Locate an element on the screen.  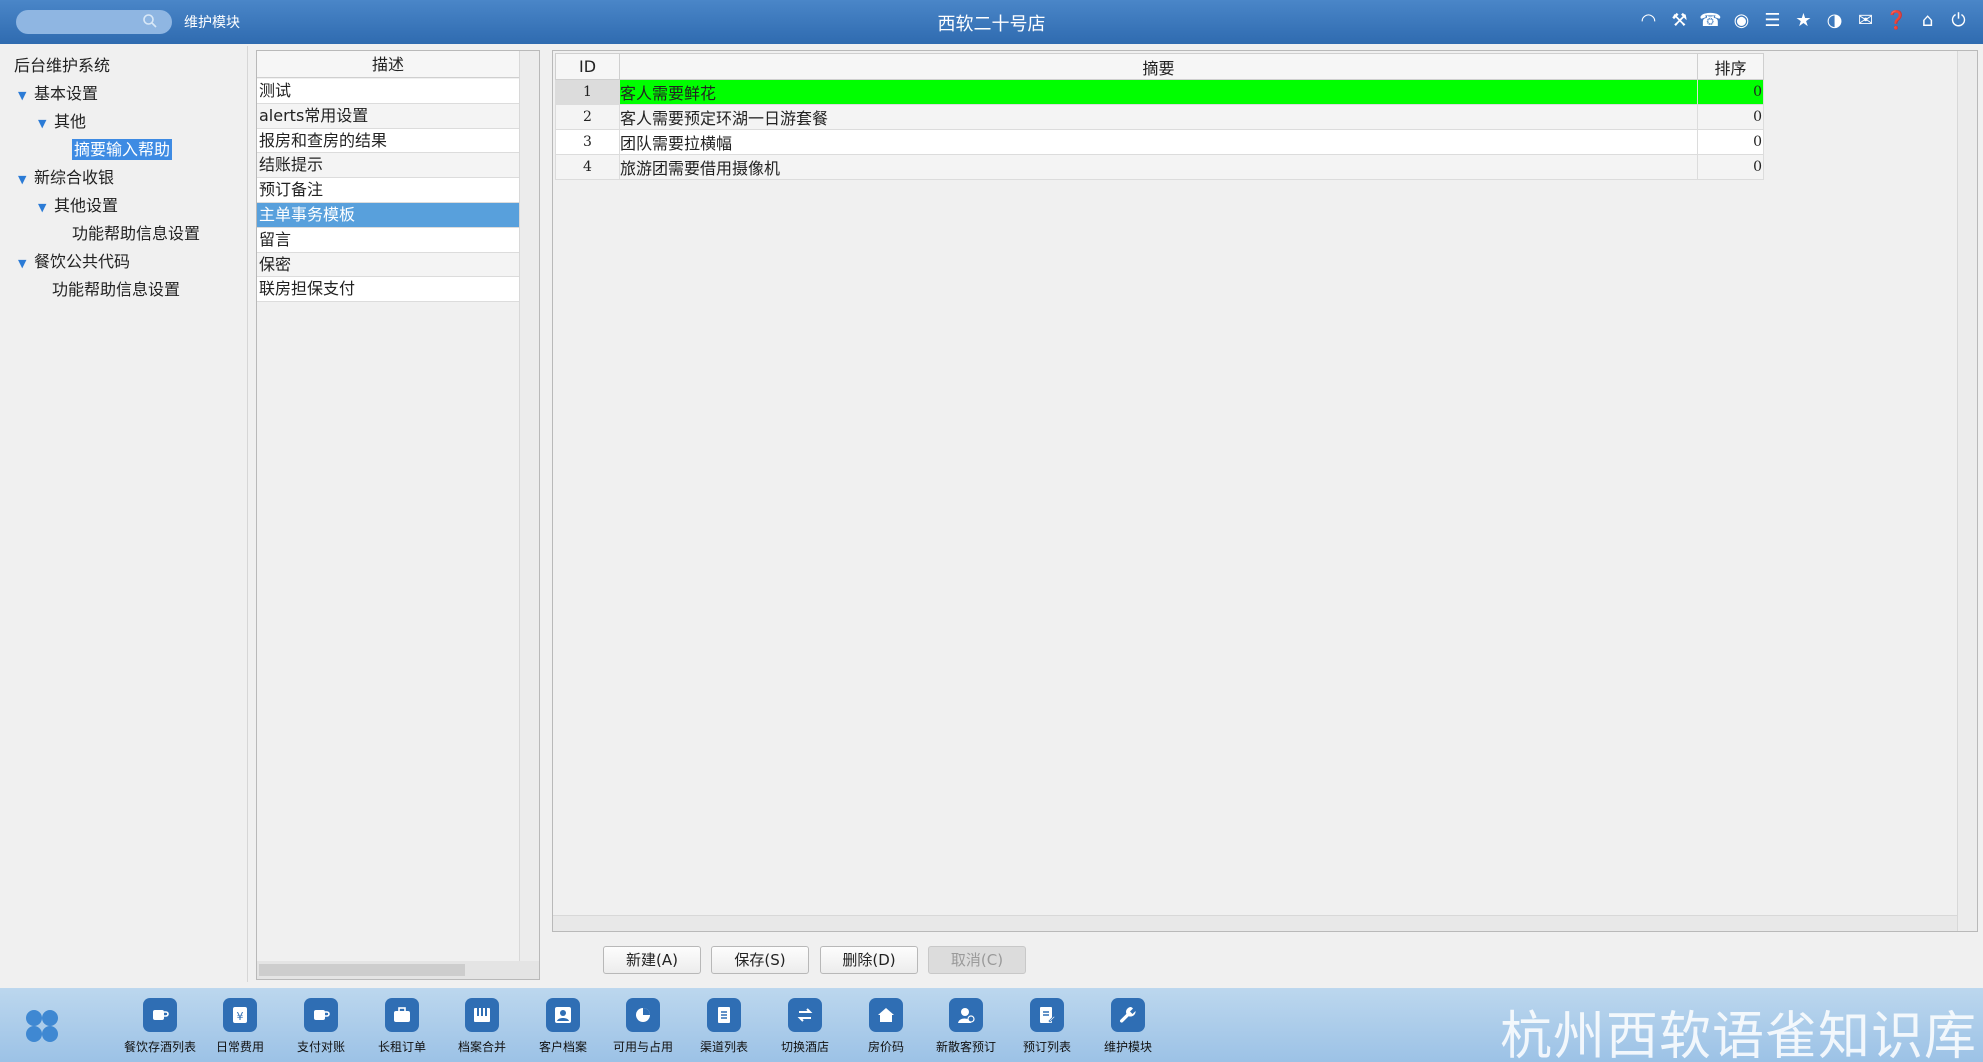
dock-item-switch-hotel: 切换酒店 is located at coordinates (805, 1026).